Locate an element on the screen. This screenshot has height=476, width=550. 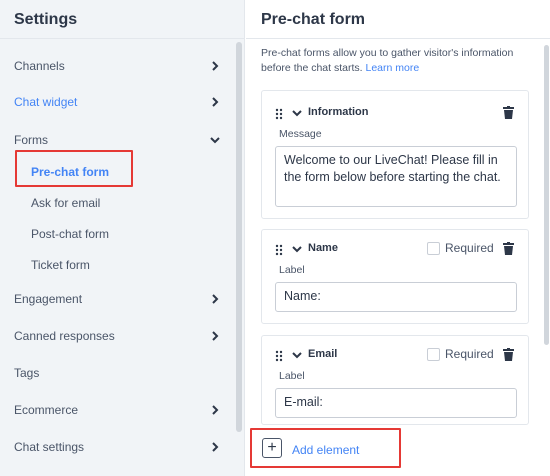
sidebar-item-label: Channels is located at coordinates (39, 66).